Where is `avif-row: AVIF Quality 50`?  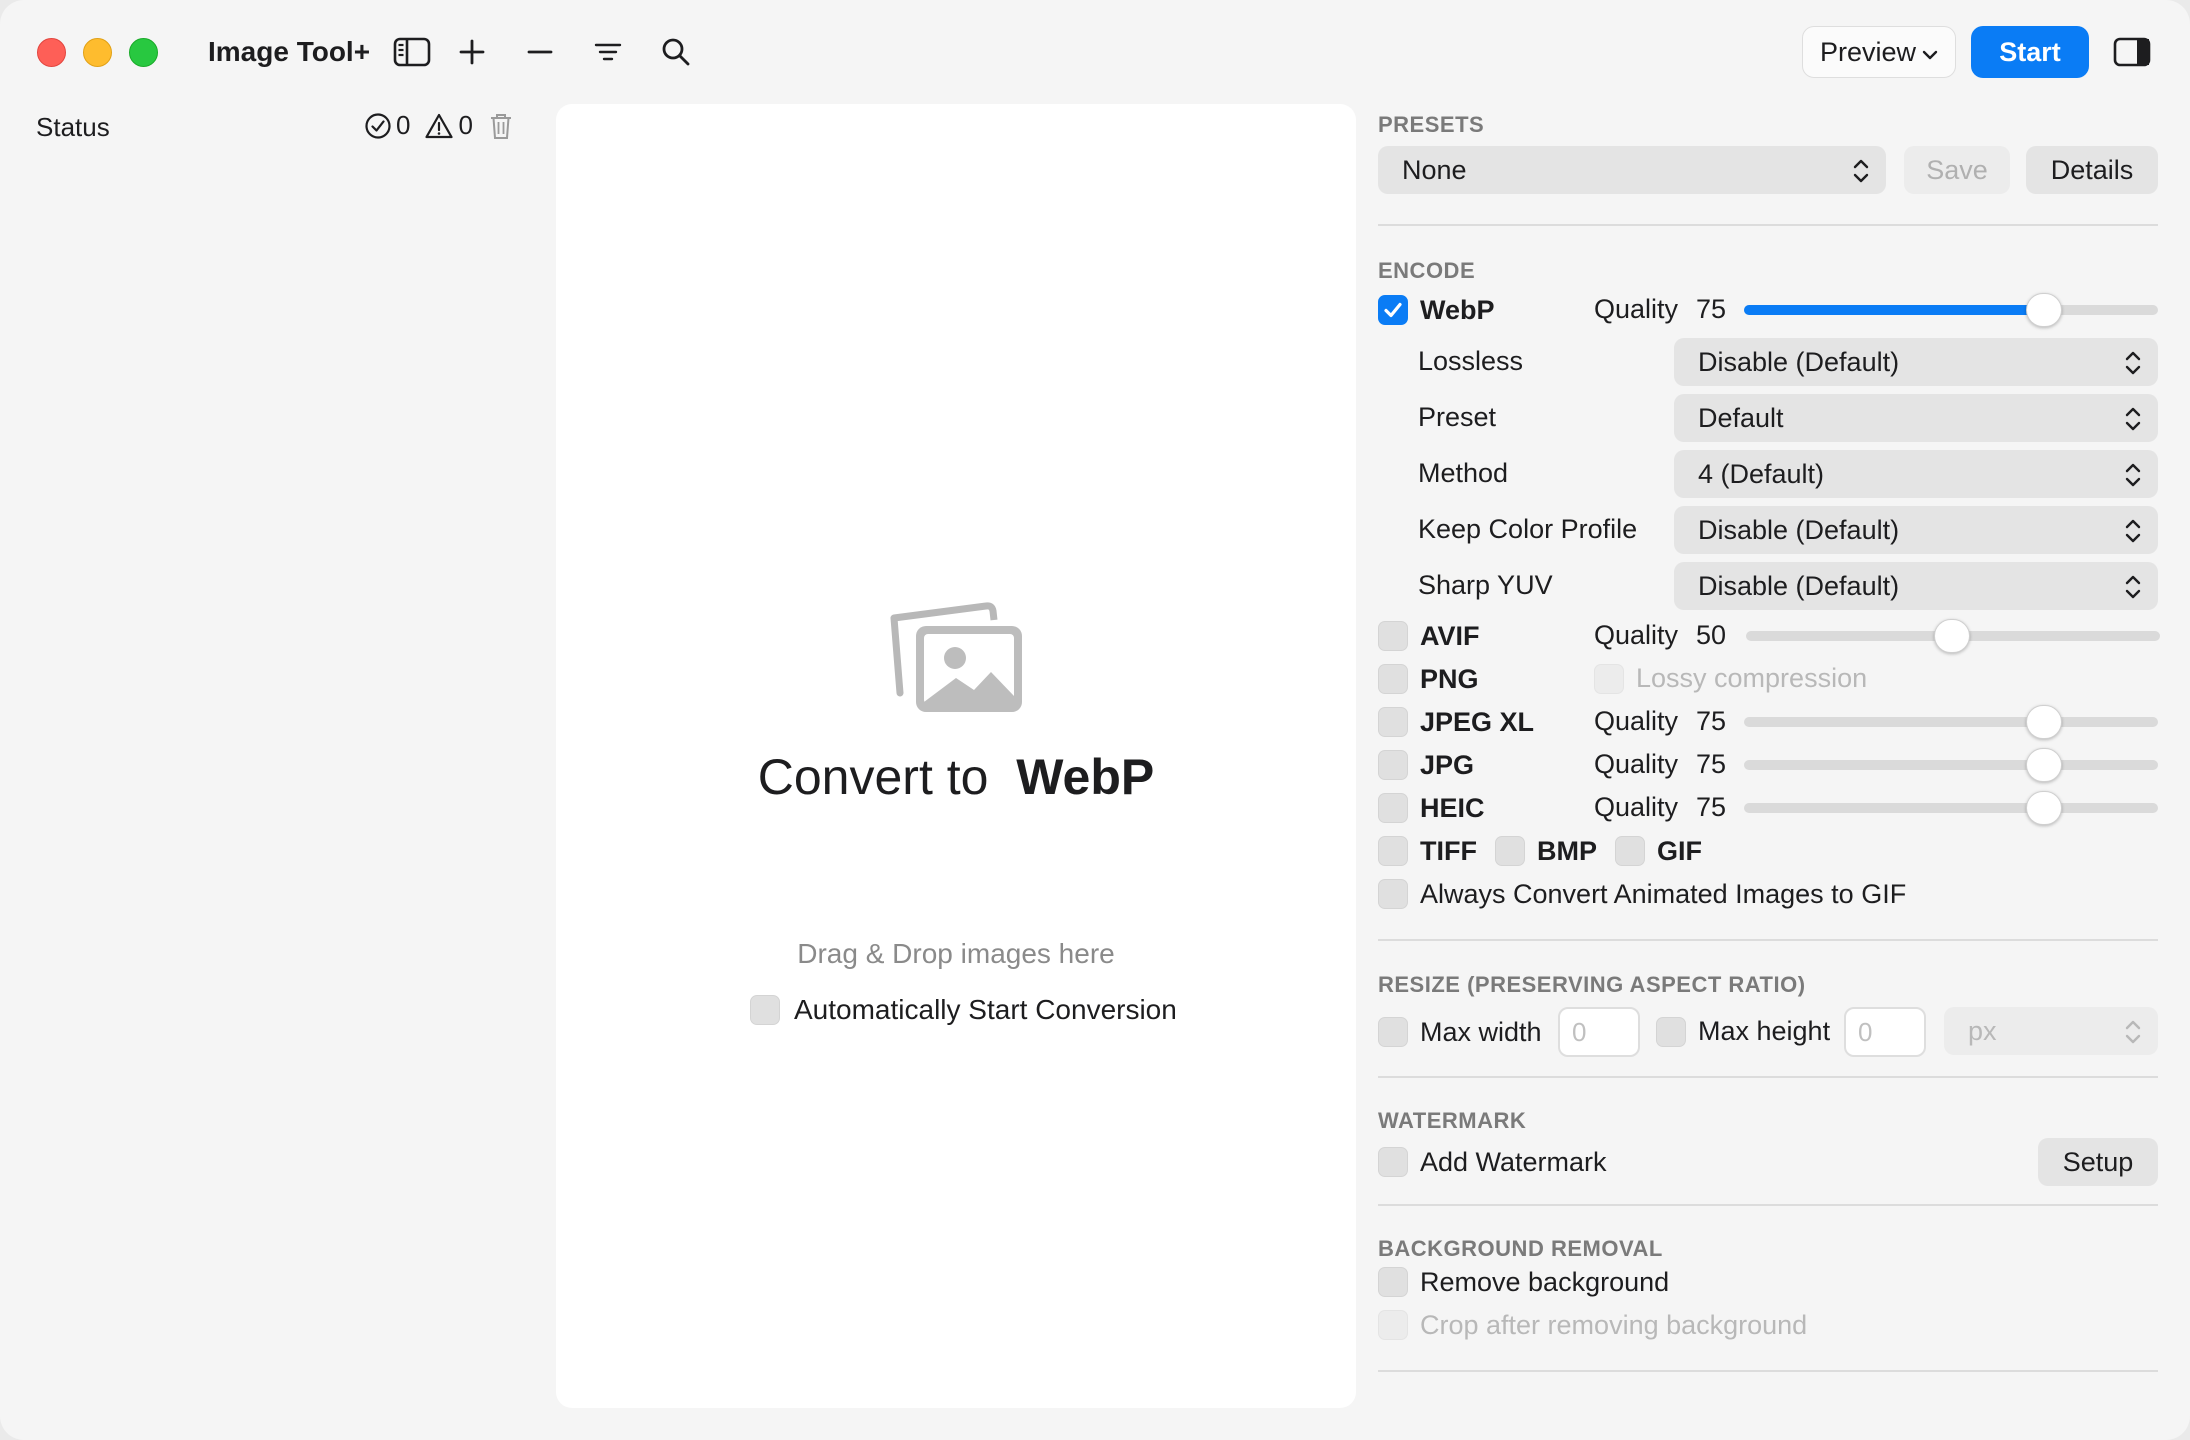
avif-row: AVIF Quality 50 is located at coordinates (1769, 636).